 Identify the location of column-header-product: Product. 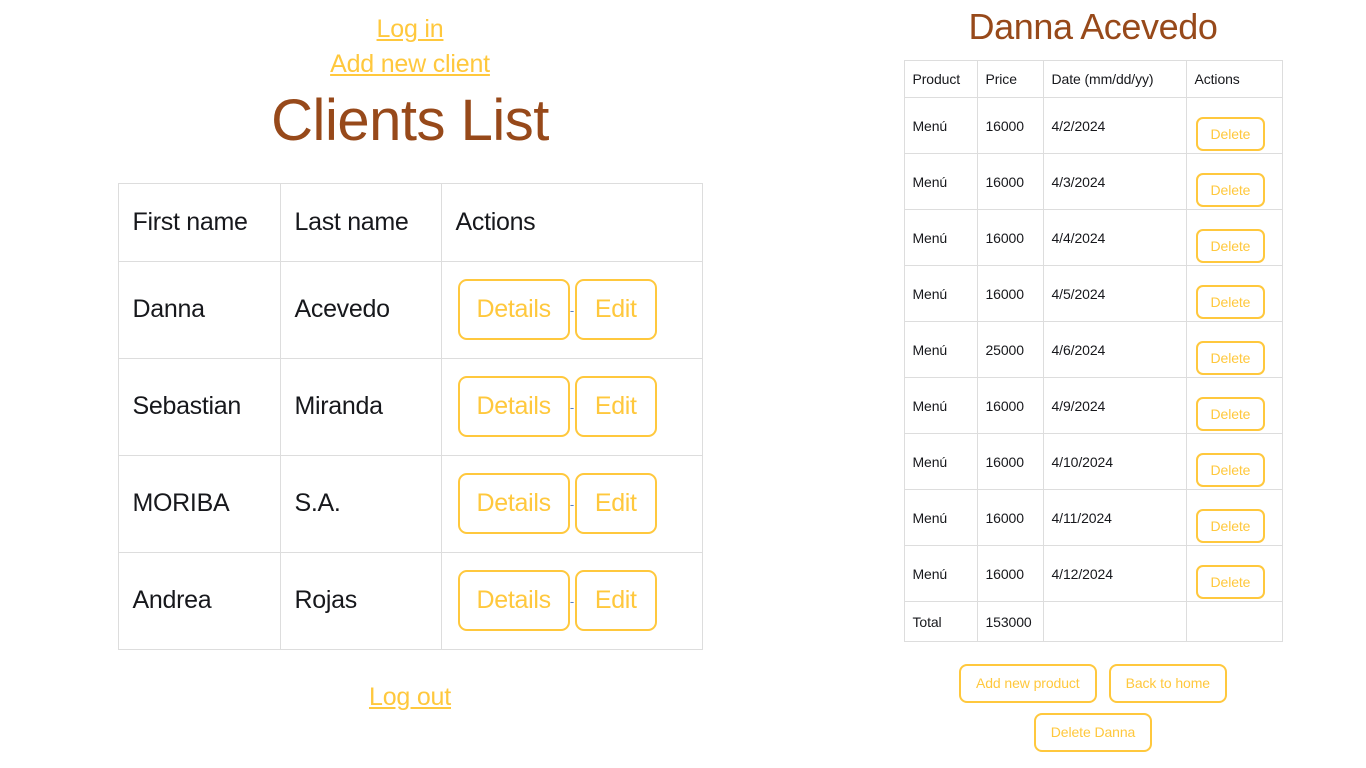
(940, 79).